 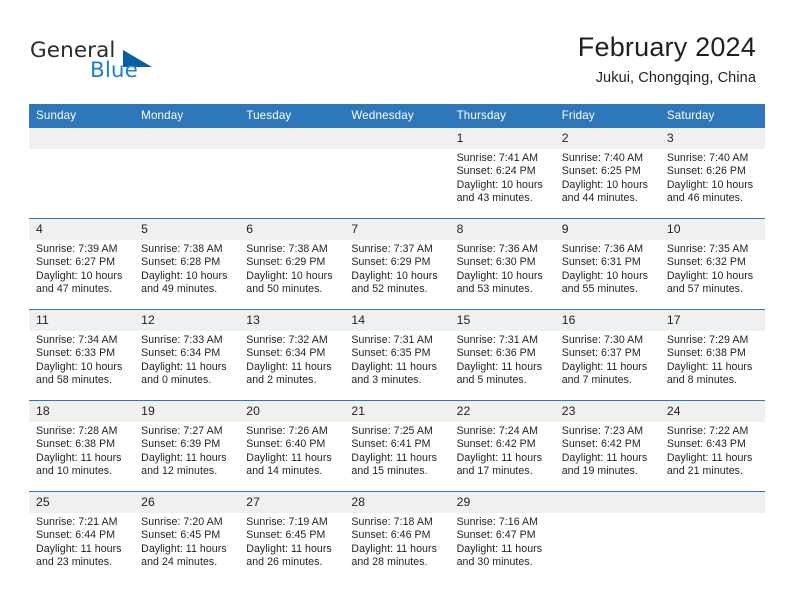 I want to click on day-number: 11, so click(x=82, y=320).